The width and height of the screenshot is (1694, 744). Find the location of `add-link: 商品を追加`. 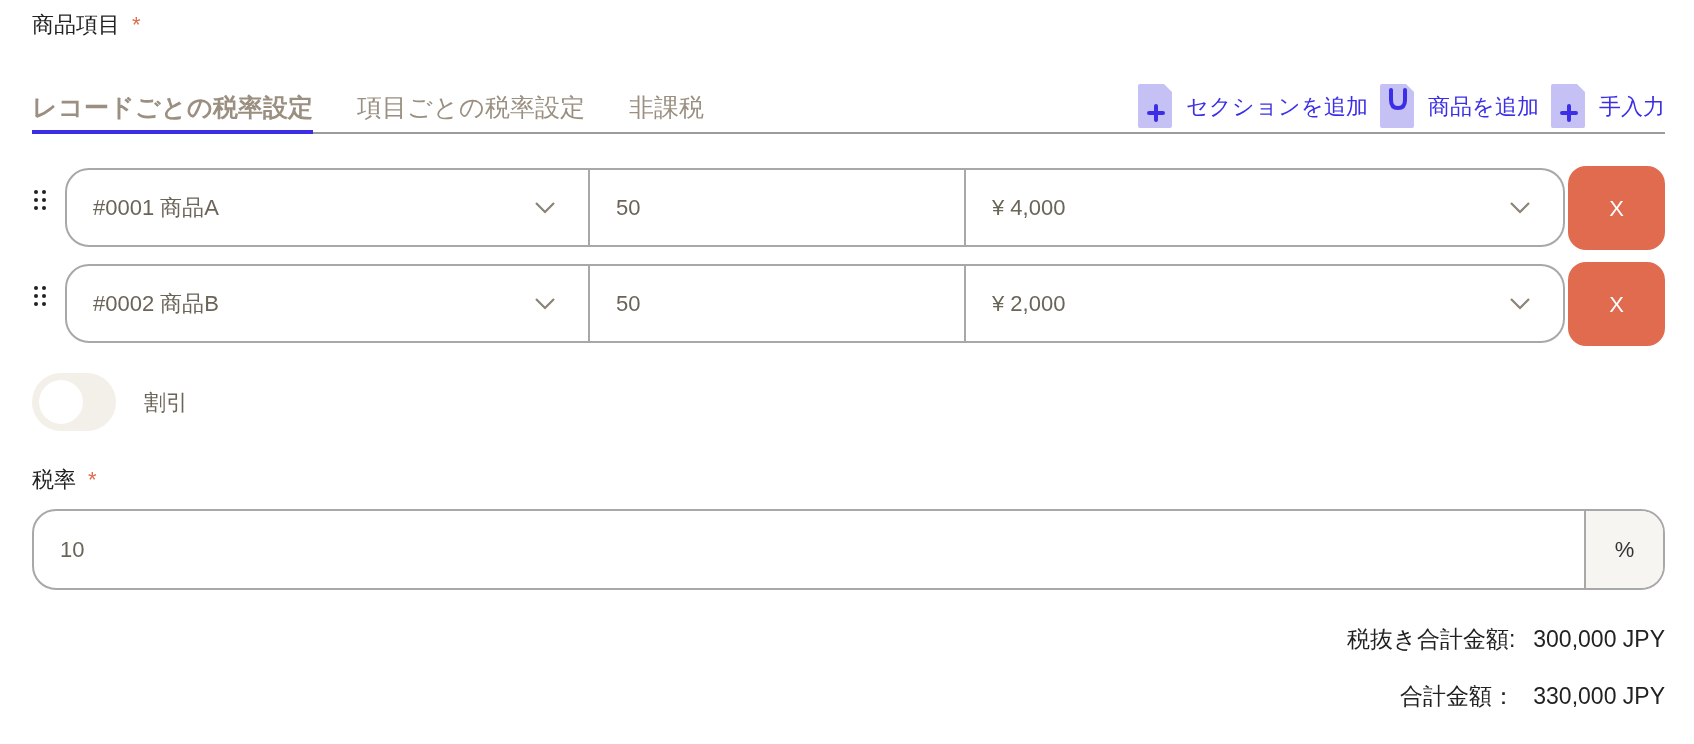

add-link: 商品を追加 is located at coordinates (1483, 106).